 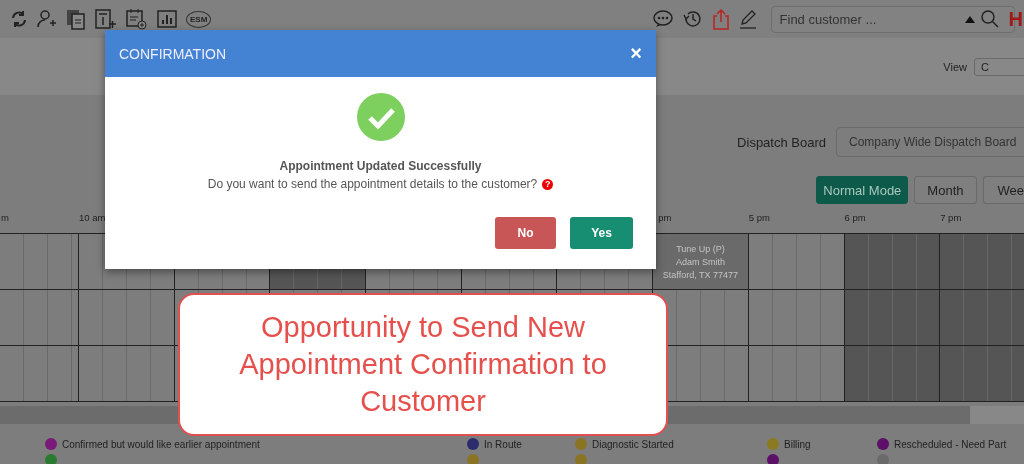 What do you see at coordinates (951, 217) in the screenshot?
I see `time-label: 7 pm` at bounding box center [951, 217].